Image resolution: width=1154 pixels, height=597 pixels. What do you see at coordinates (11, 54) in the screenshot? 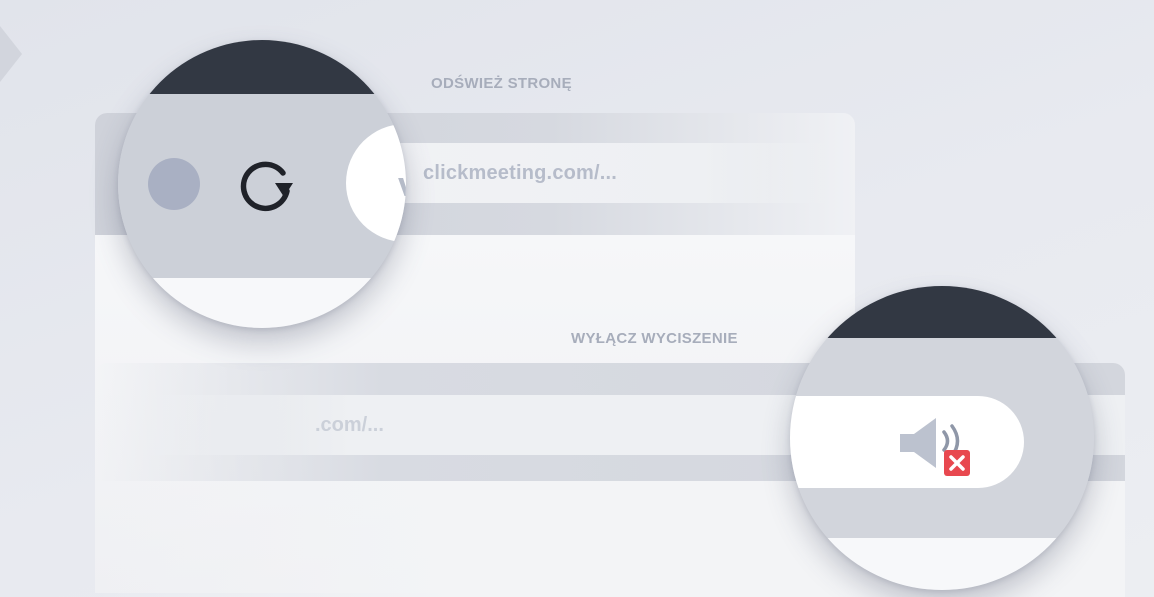
I see `chevron-left-icon` at bounding box center [11, 54].